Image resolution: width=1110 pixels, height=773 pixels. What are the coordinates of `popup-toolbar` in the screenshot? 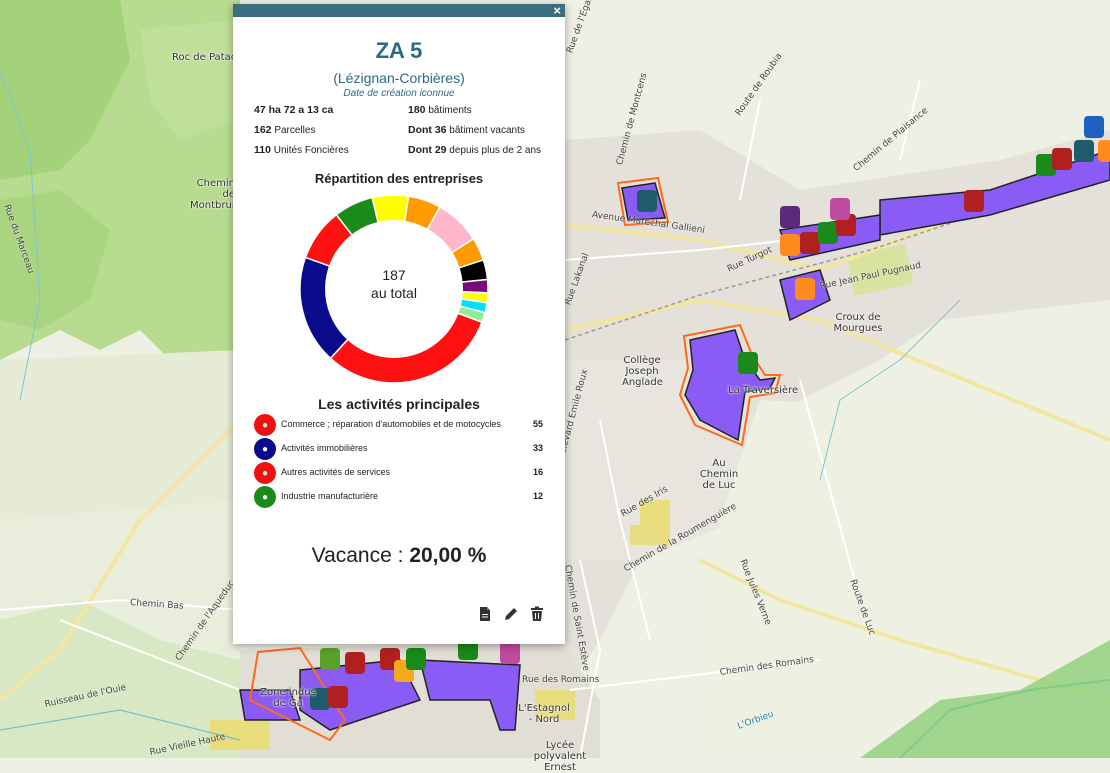 It's located at (511, 614).